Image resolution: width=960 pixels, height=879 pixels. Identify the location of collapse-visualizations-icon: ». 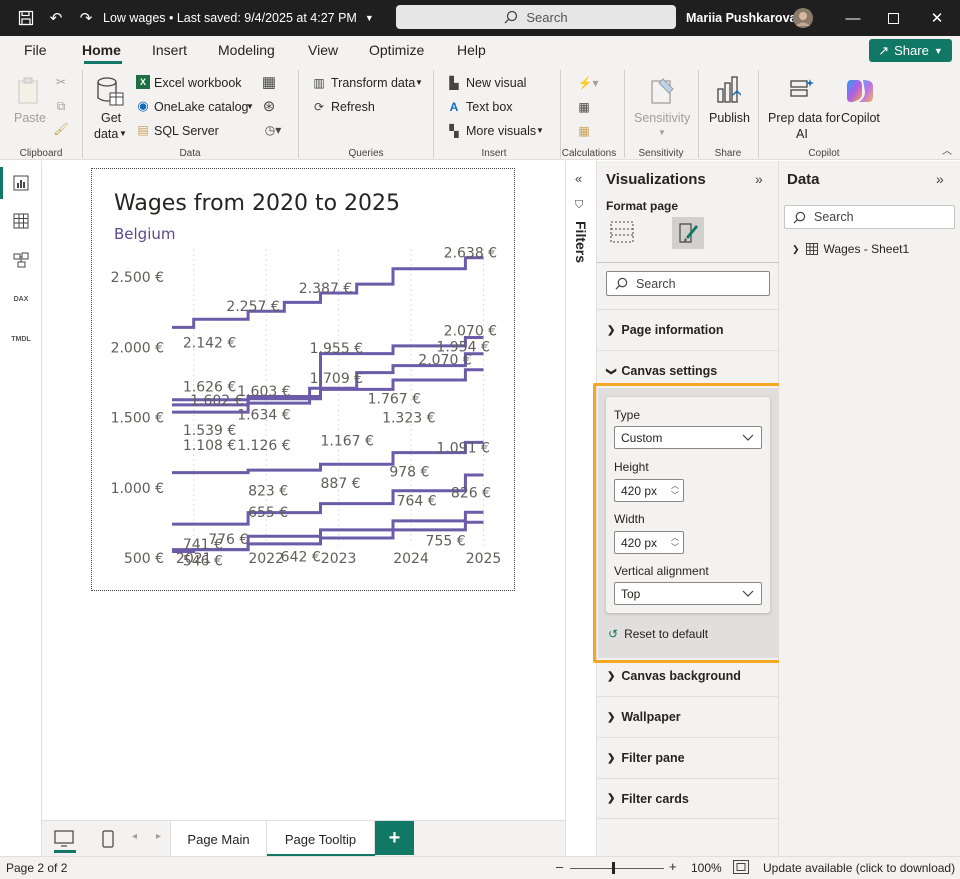
(759, 179).